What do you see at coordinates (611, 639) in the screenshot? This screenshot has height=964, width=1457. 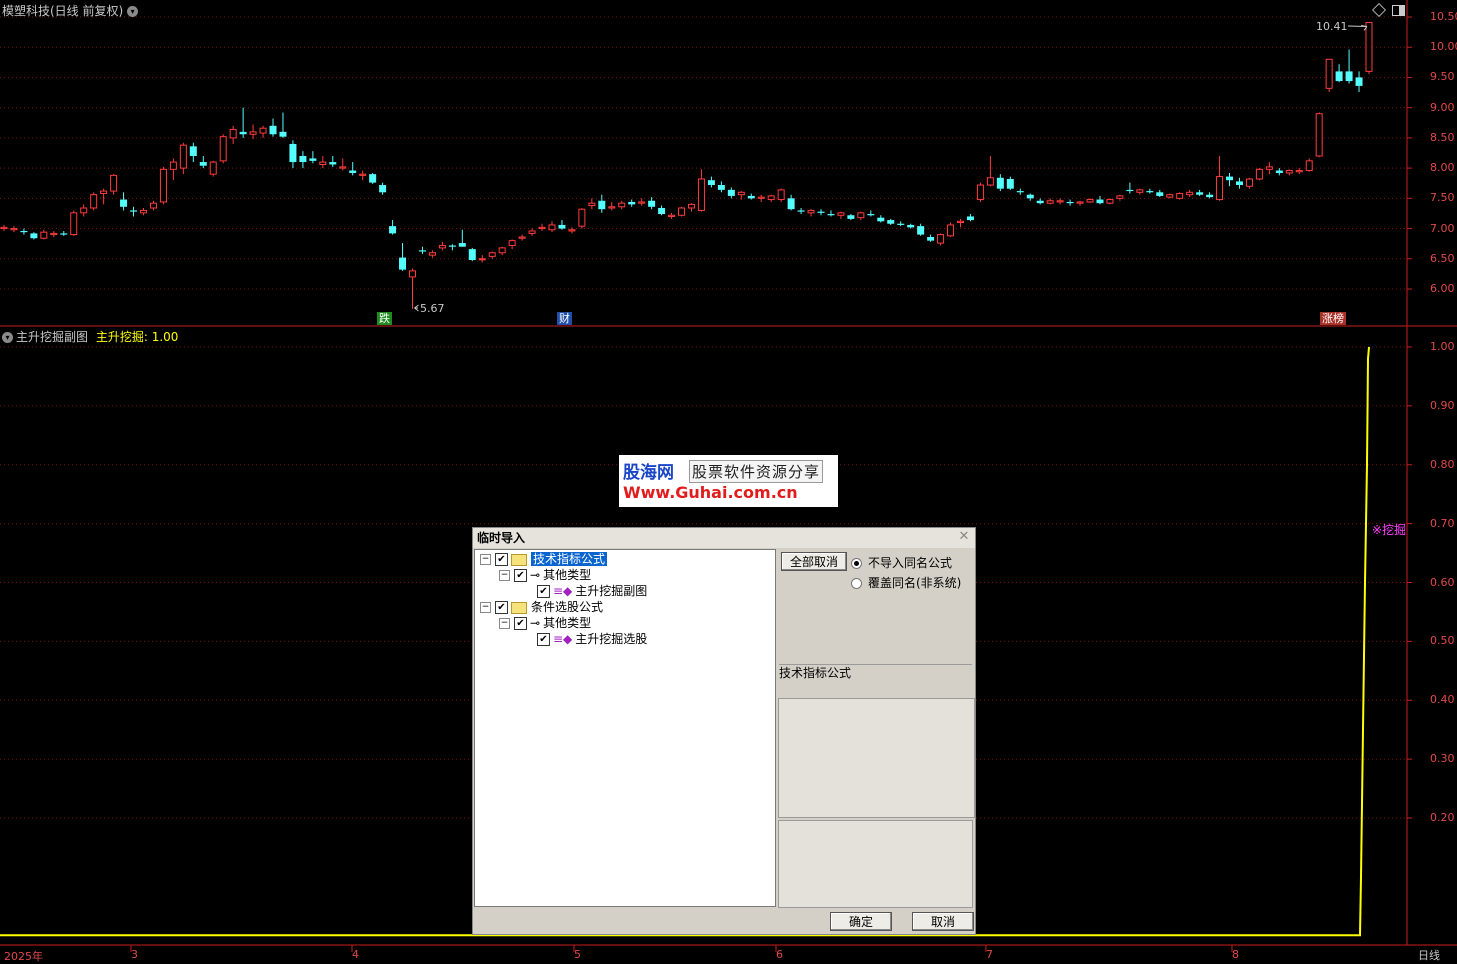 I see `tree-node-label: 主升挖掘选股` at bounding box center [611, 639].